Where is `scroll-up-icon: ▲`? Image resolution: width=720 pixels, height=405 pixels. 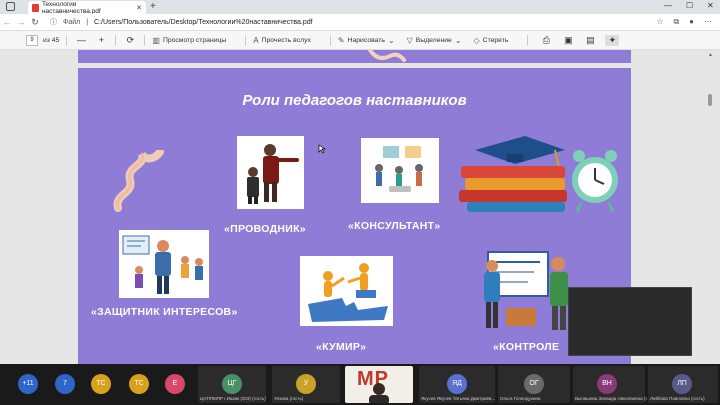
scroll-up-icon: ▲ is located at coordinates (710, 55).